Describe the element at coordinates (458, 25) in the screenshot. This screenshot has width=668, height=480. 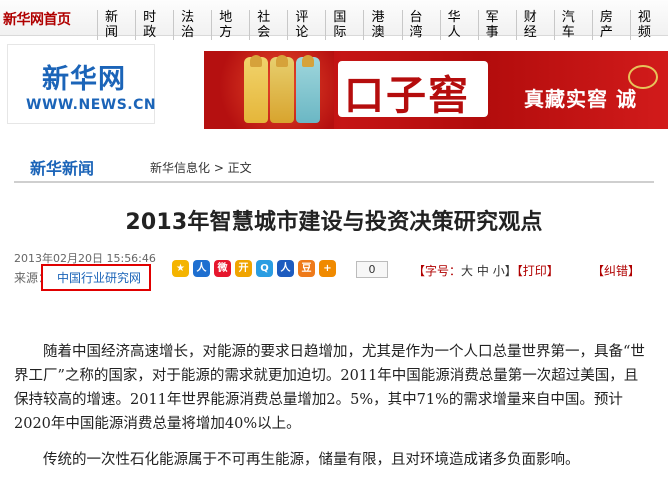
I see `nav-item: 华人` at that location.